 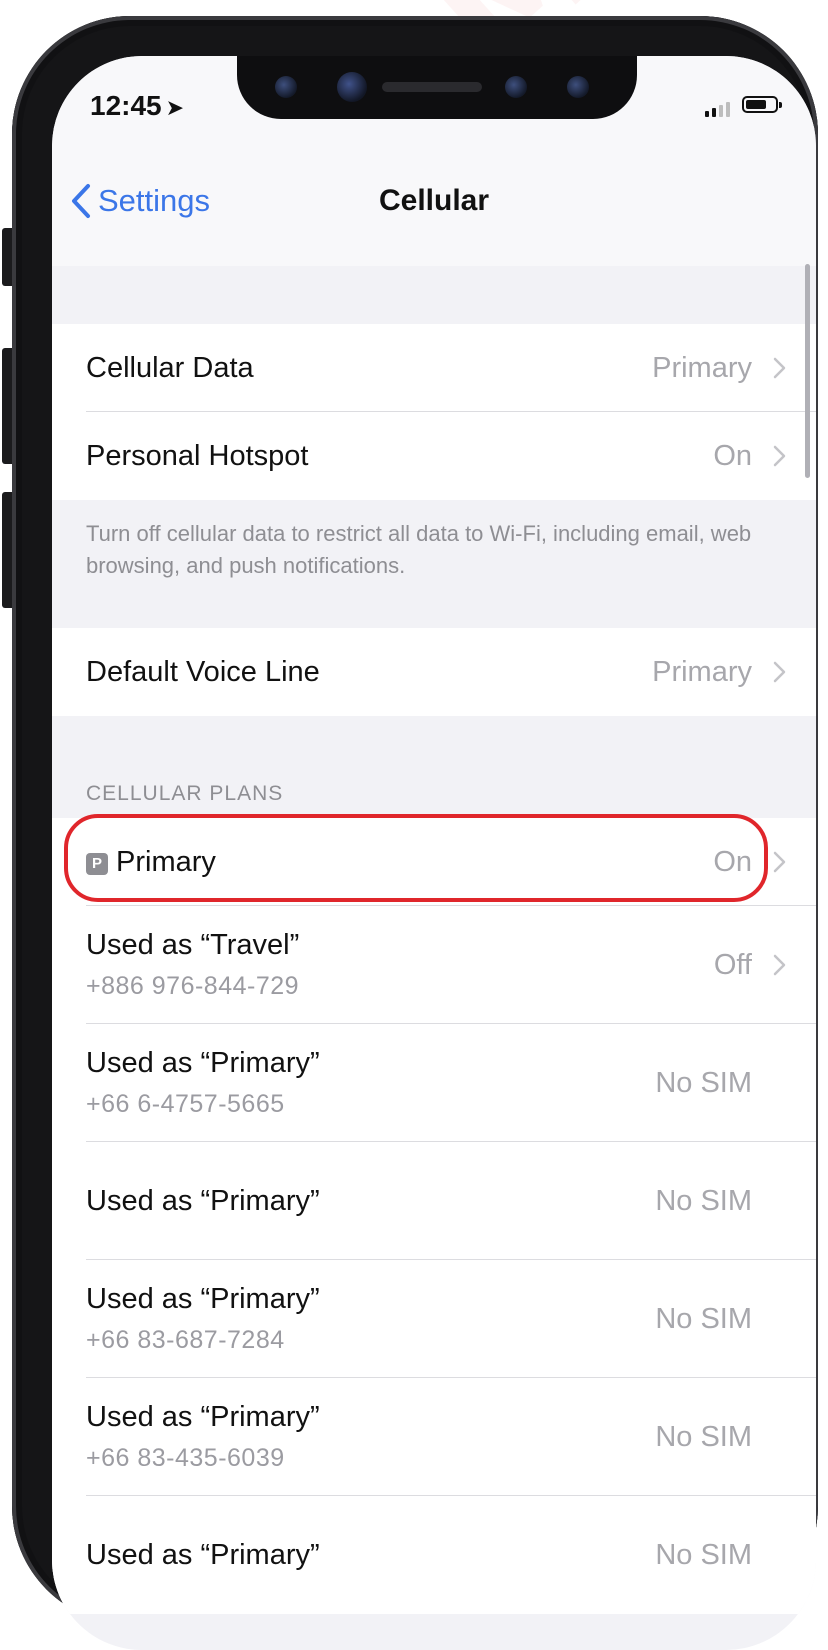 I want to click on notch, so click(x=437, y=87).